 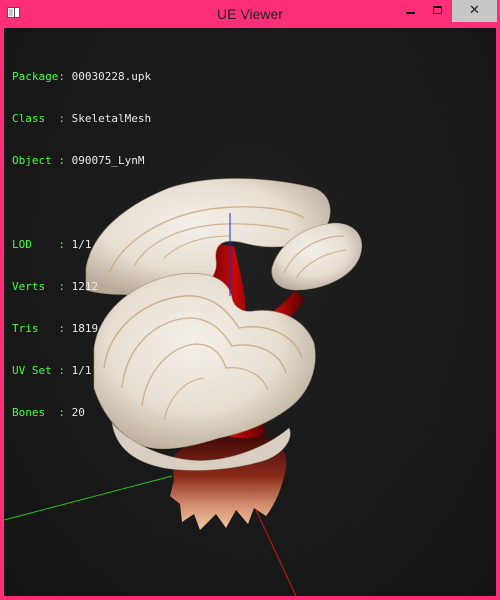 What do you see at coordinates (42, 244) in the screenshot?
I see `info-lod-label: LOD :` at bounding box center [42, 244].